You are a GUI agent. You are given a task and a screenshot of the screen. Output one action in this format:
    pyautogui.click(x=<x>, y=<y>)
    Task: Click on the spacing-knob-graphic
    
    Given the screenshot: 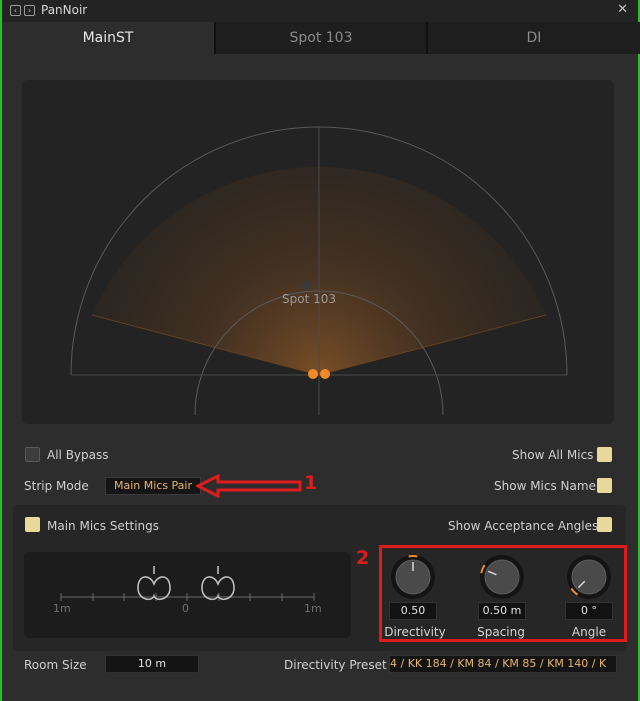 What is the action you would take?
    pyautogui.click(x=502, y=577)
    